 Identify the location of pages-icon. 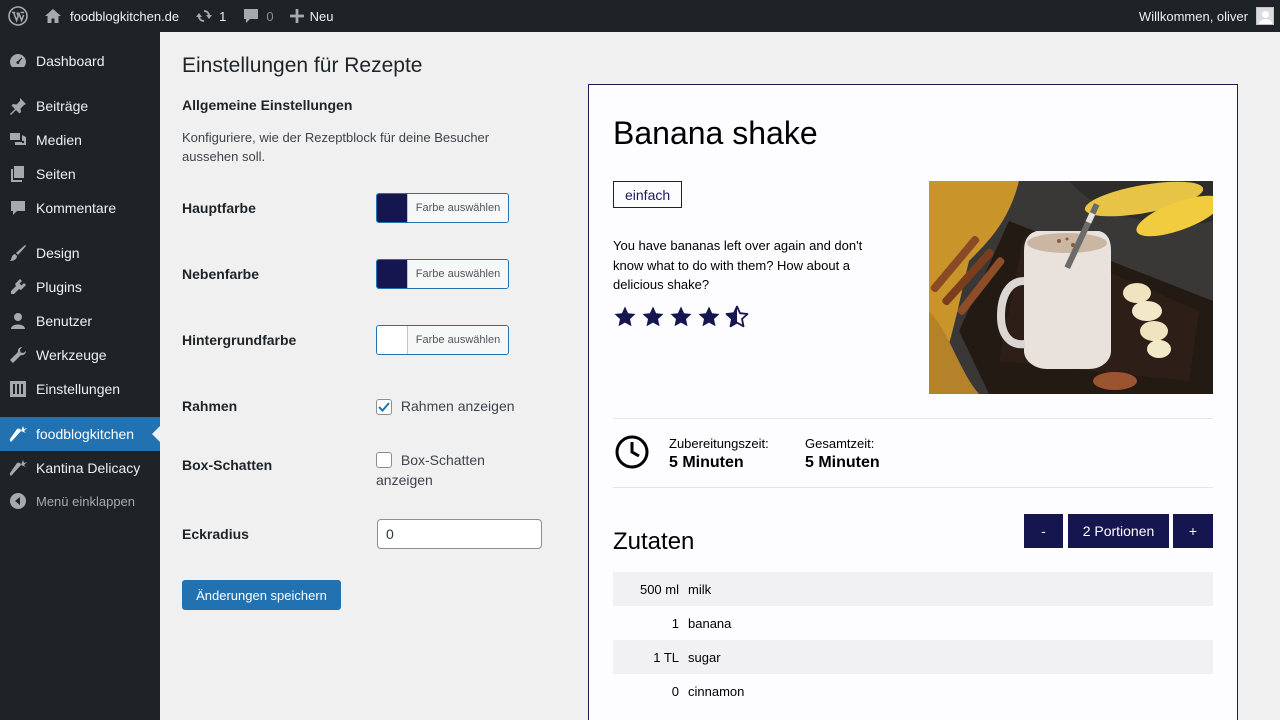
(18, 174).